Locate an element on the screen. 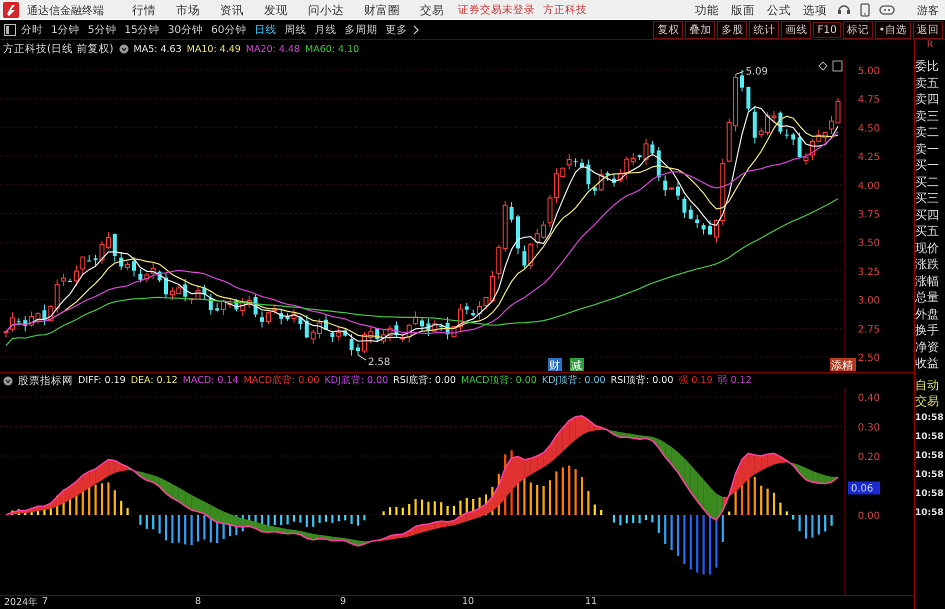 Image resolution: width=945 pixels, height=609 pixels. period-tab: 多周期 is located at coordinates (361, 29).